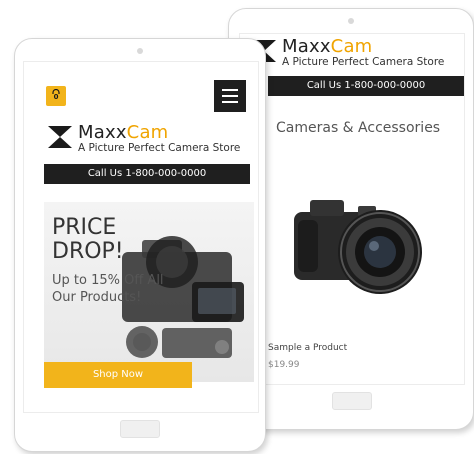 The height and width of the screenshot is (454, 474). What do you see at coordinates (358, 248) in the screenshot?
I see `product-camera-image` at bounding box center [358, 248].